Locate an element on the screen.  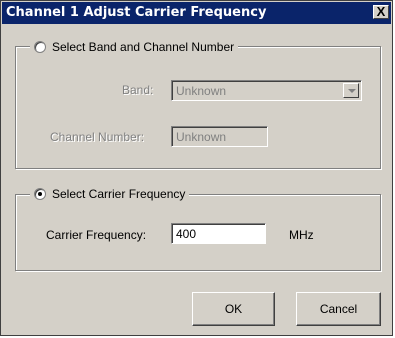
frequency-unit-label: MHz is located at coordinates (301, 235).